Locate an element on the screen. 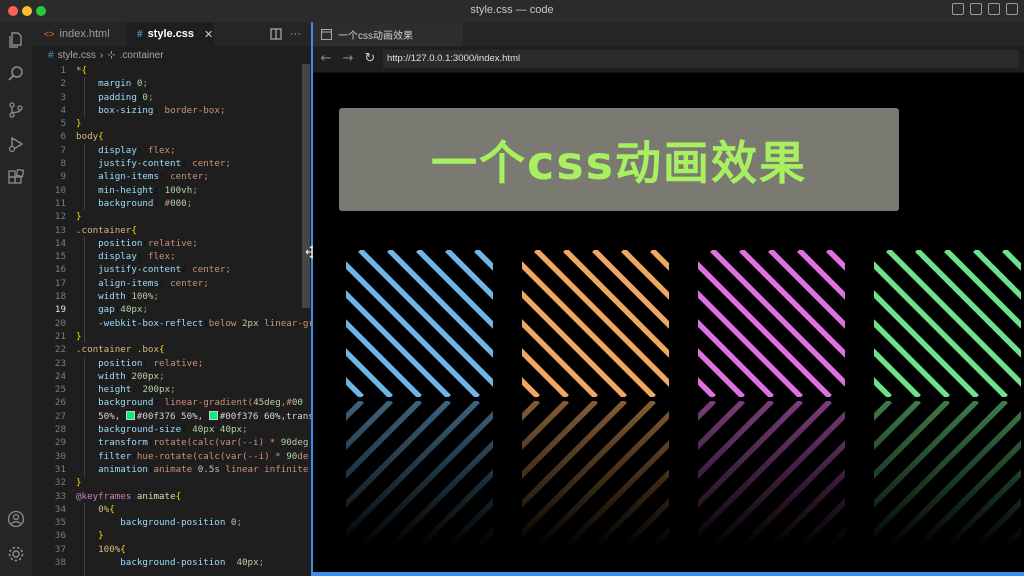 The image size is (1024, 576). code-line: 23 position: relative; is located at coordinates (172, 363).